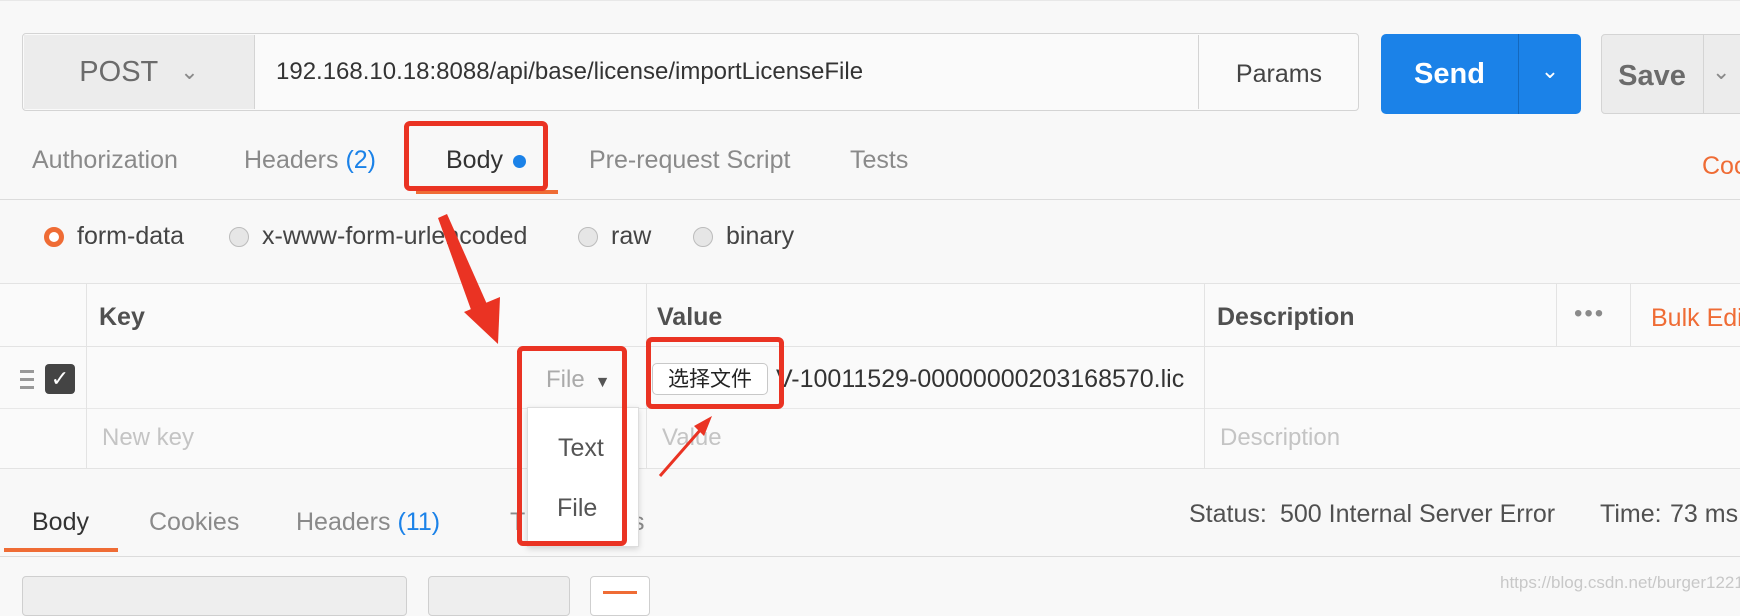 This screenshot has width=1740, height=616. What do you see at coordinates (464, 266) in the screenshot?
I see `arrow-shaft-large` at bounding box center [464, 266].